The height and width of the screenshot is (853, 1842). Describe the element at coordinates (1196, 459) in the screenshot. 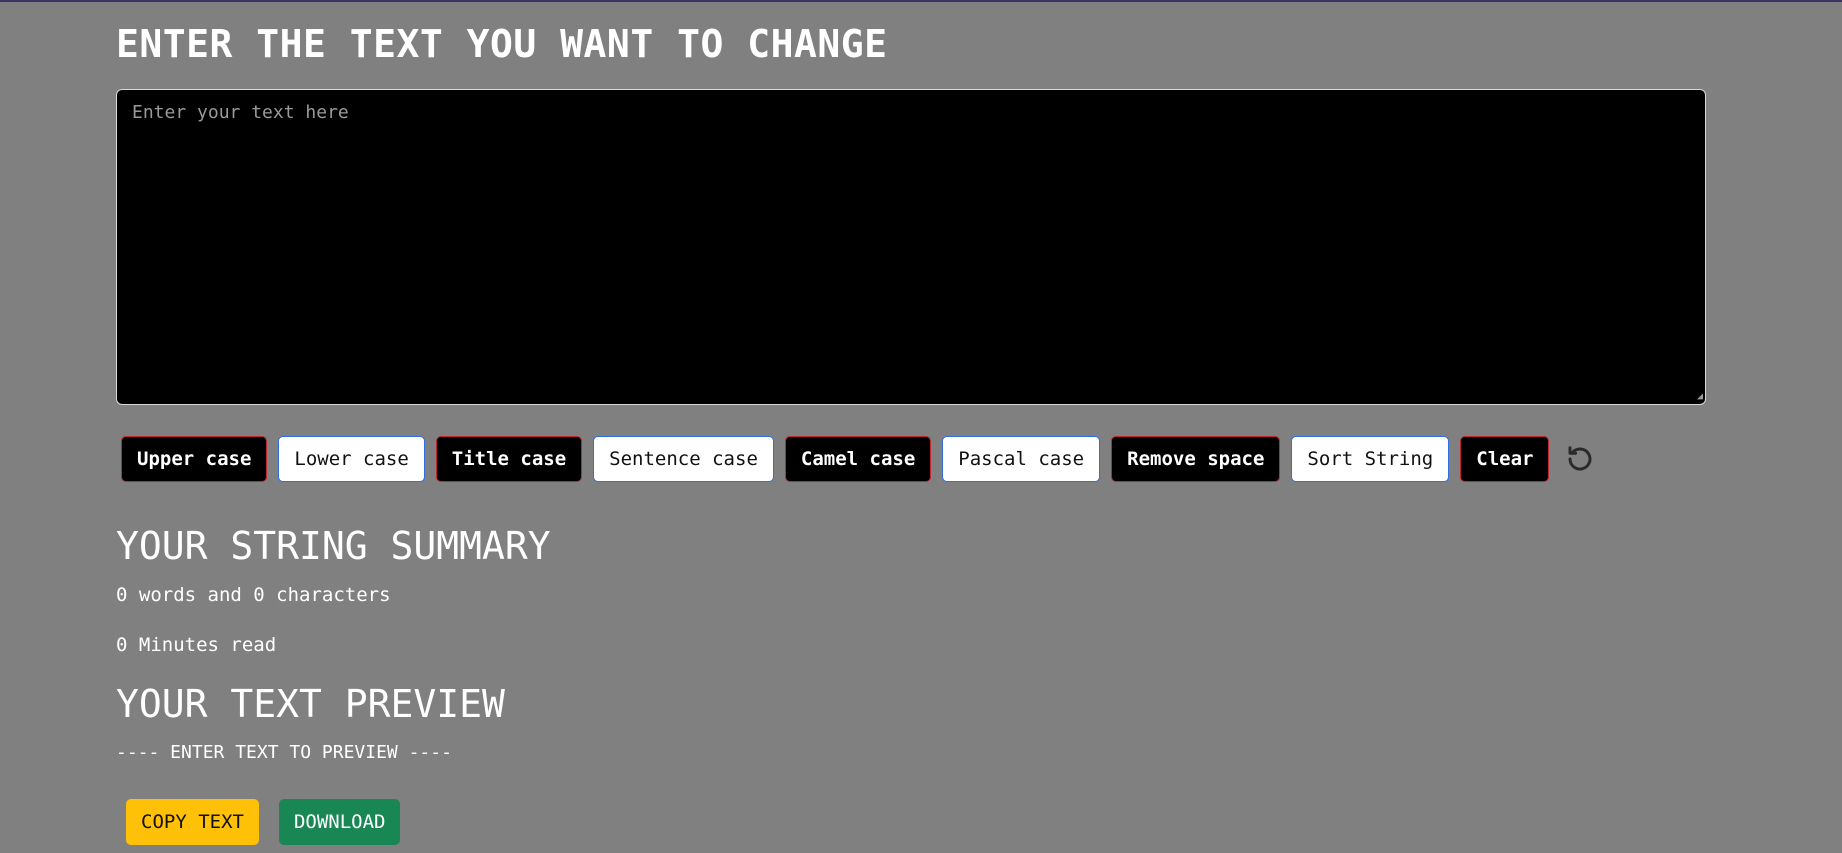

I see `remove-space-button: Remove space` at that location.